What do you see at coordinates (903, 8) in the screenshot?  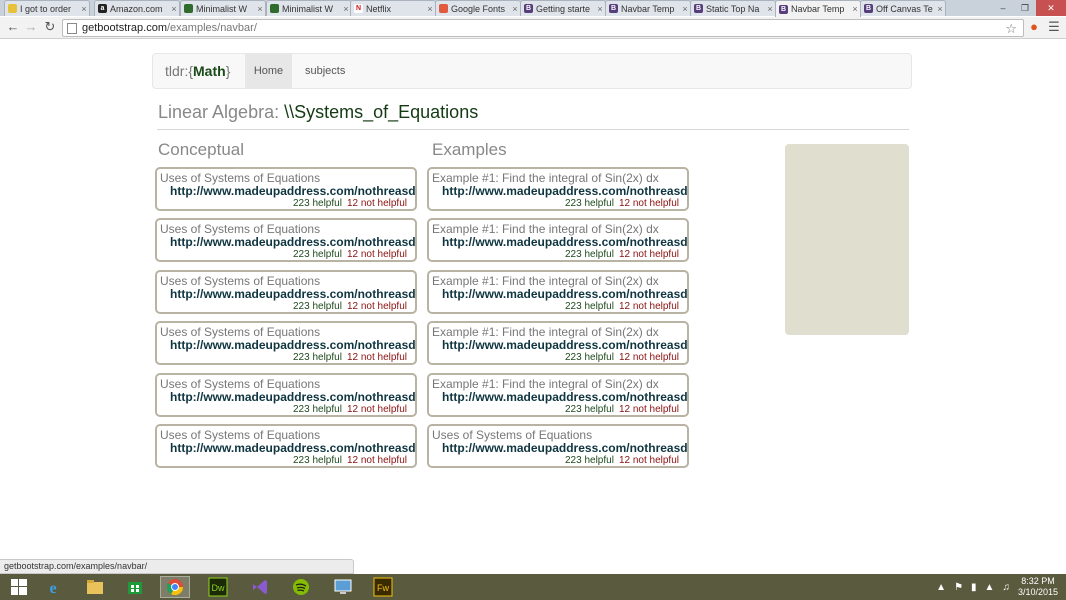 I see `browser-tab: B Off Canvas Te ×` at bounding box center [903, 8].